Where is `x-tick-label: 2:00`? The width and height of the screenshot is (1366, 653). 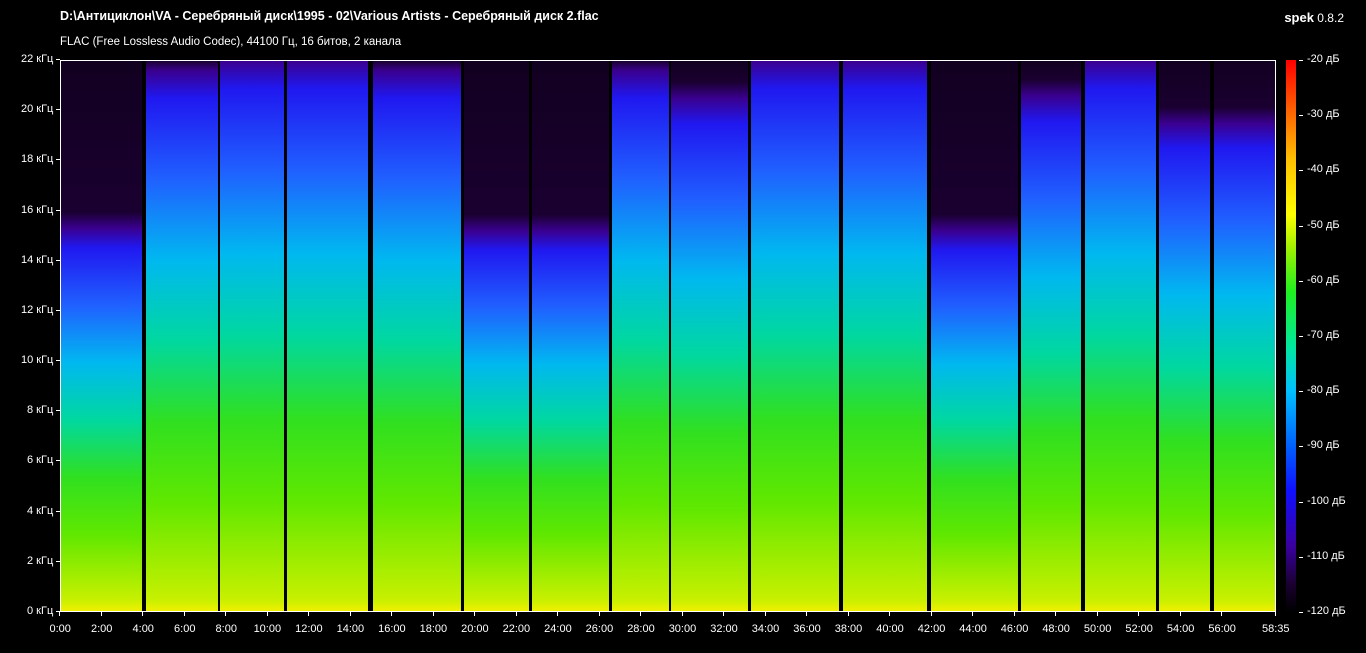
x-tick-label: 2:00 is located at coordinates (102, 629).